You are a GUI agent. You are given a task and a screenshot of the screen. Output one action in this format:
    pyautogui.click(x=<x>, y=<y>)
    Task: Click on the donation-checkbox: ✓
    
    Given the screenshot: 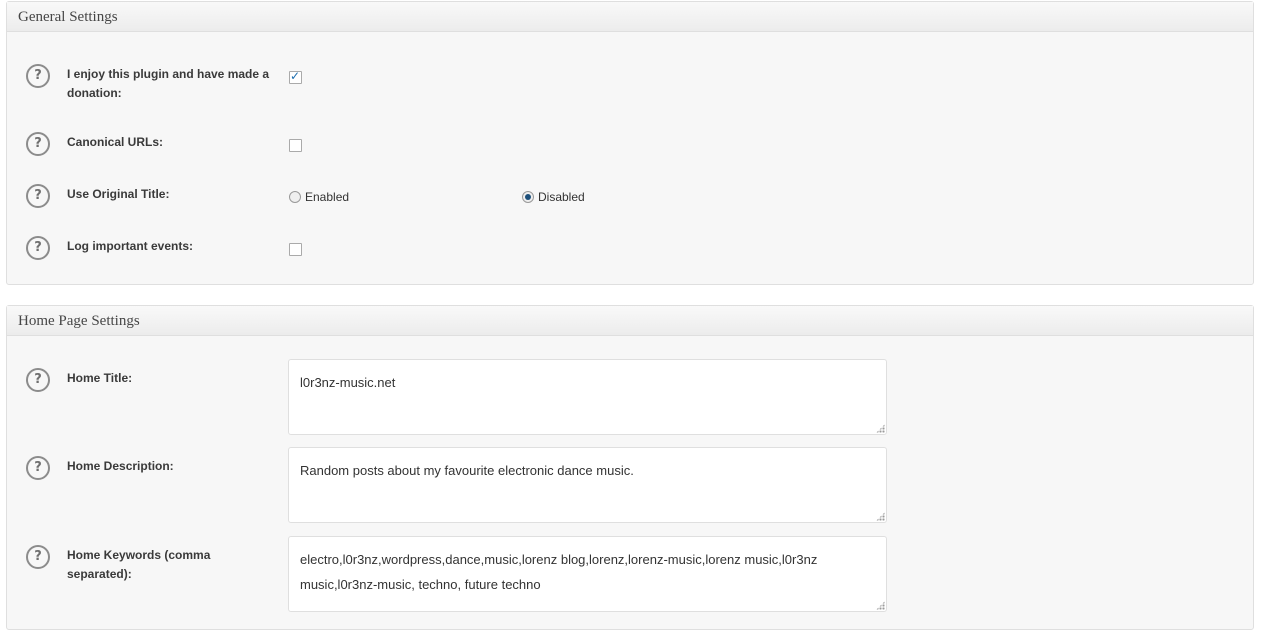 What is the action you would take?
    pyautogui.click(x=295, y=76)
    